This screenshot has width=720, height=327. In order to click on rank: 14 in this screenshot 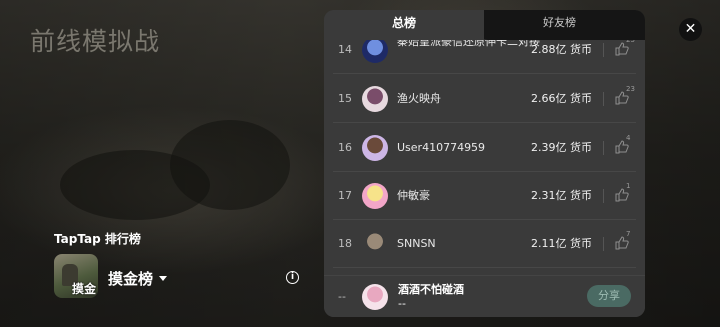, I will do `click(345, 49)`.